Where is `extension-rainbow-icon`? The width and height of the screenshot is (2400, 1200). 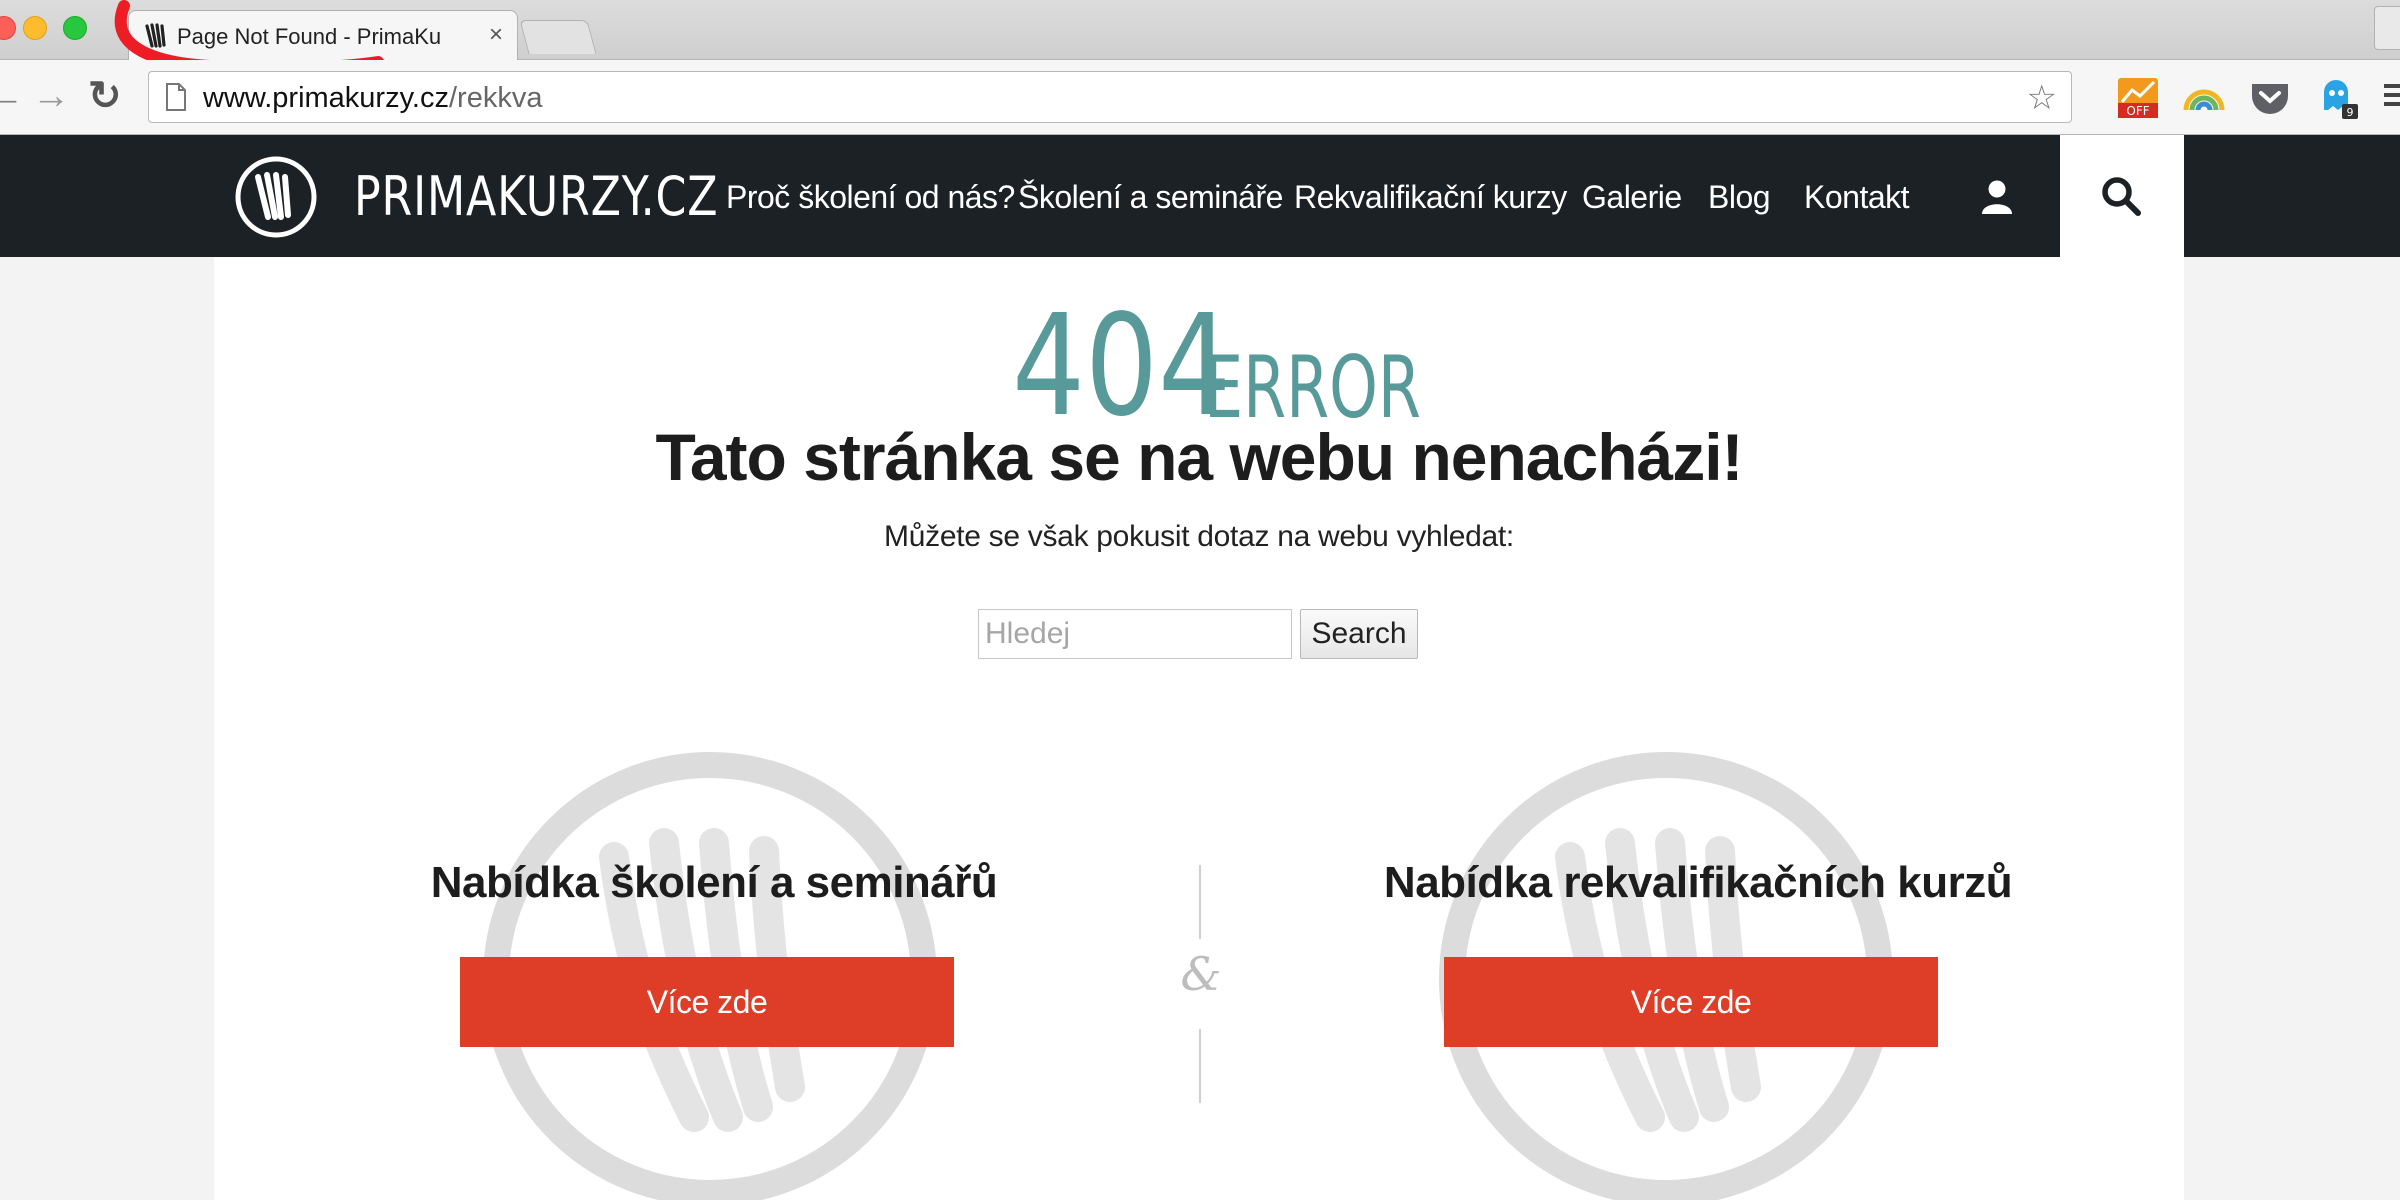 extension-rainbow-icon is located at coordinates (2204, 98).